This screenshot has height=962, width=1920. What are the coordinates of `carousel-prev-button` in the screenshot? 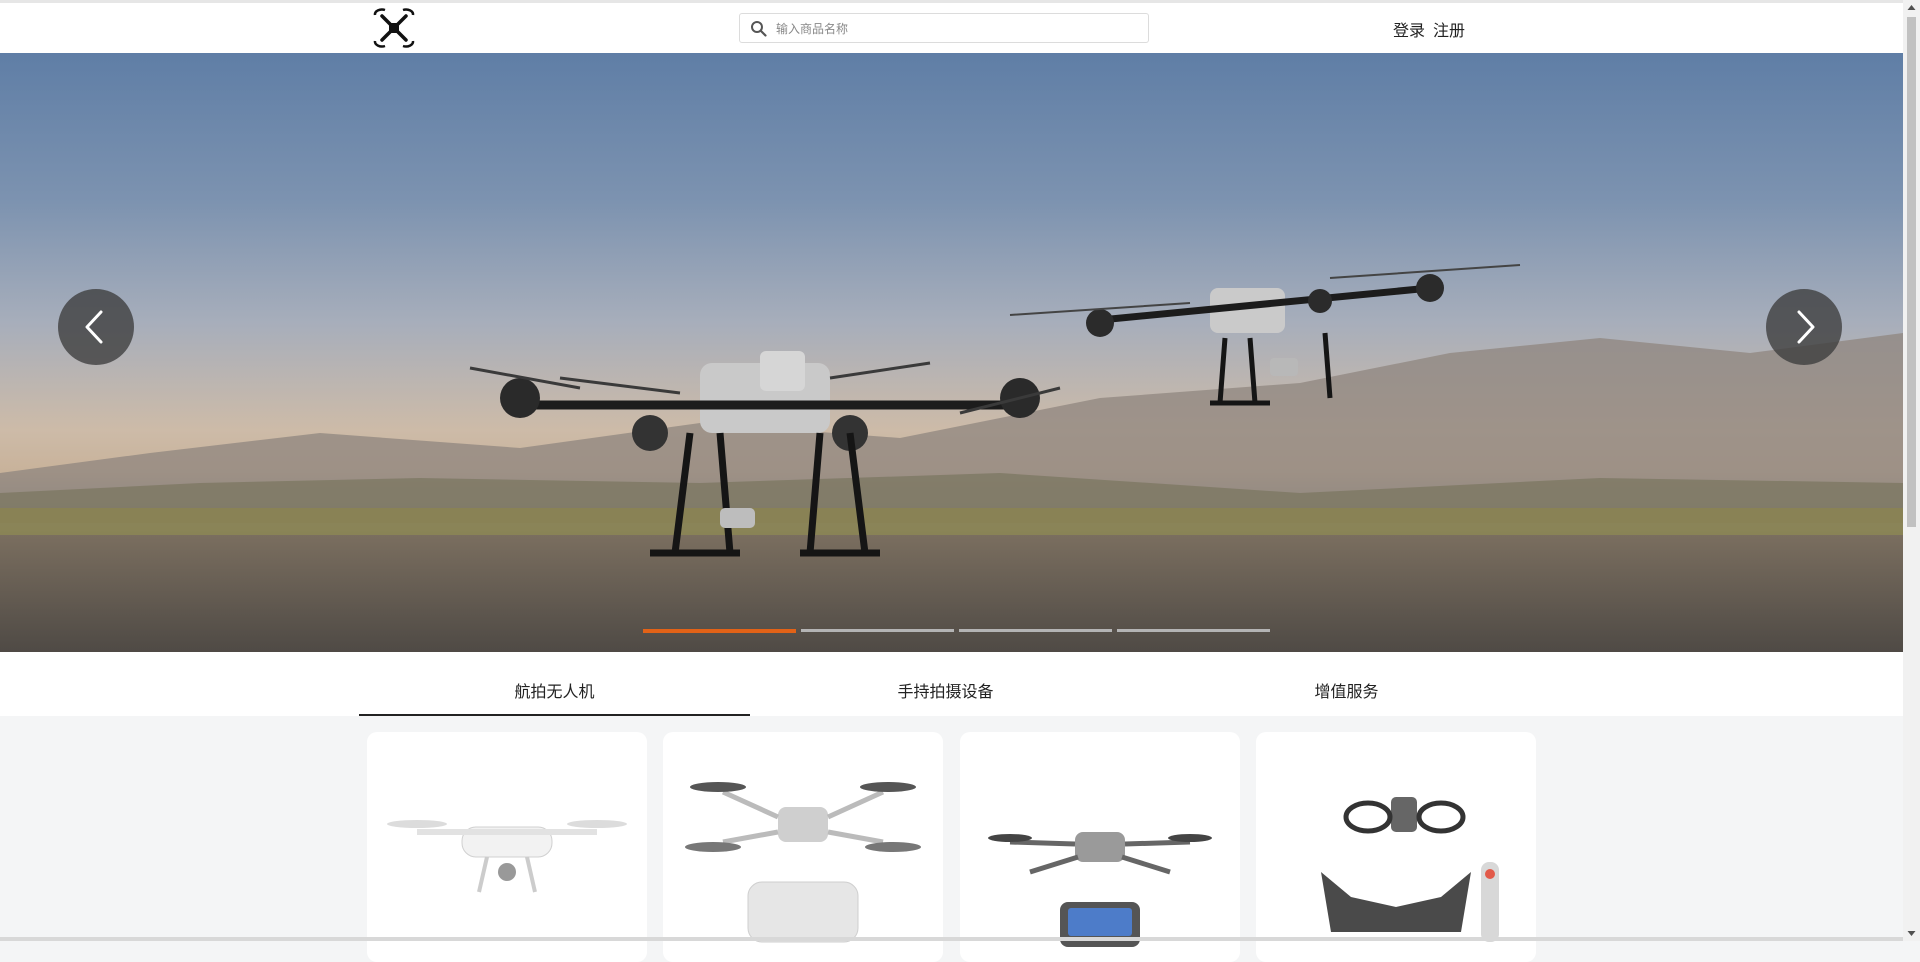 It's located at (96, 327).